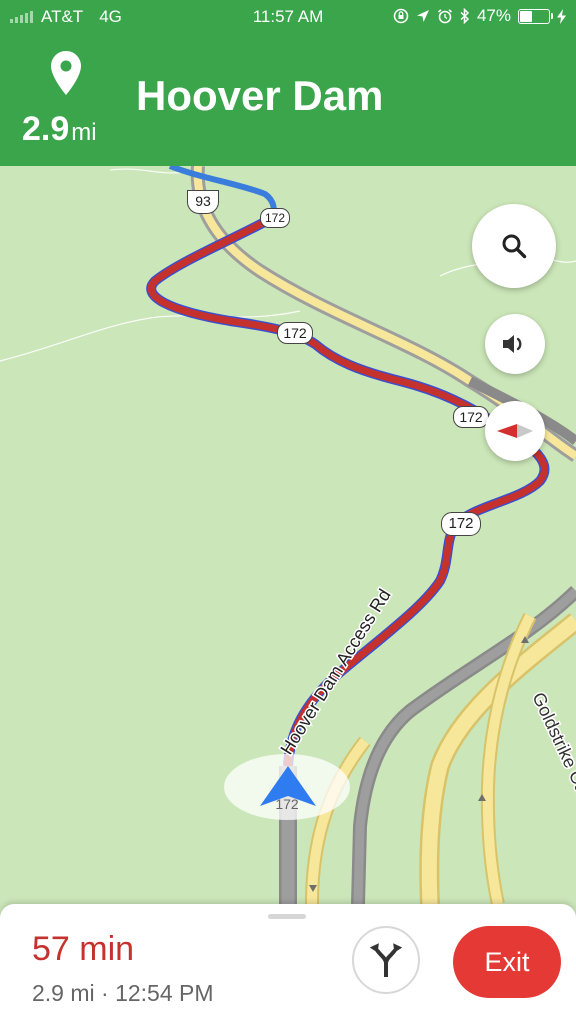 Image resolution: width=576 pixels, height=1024 pixels. I want to click on navigation-arrow-icon, so click(288, 786).